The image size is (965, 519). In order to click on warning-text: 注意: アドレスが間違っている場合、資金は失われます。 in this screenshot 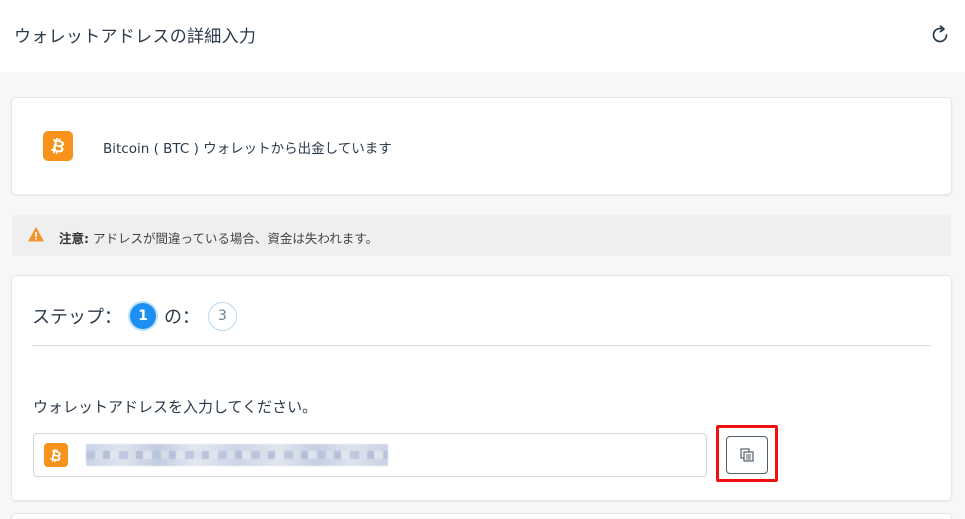, I will do `click(218, 237)`.